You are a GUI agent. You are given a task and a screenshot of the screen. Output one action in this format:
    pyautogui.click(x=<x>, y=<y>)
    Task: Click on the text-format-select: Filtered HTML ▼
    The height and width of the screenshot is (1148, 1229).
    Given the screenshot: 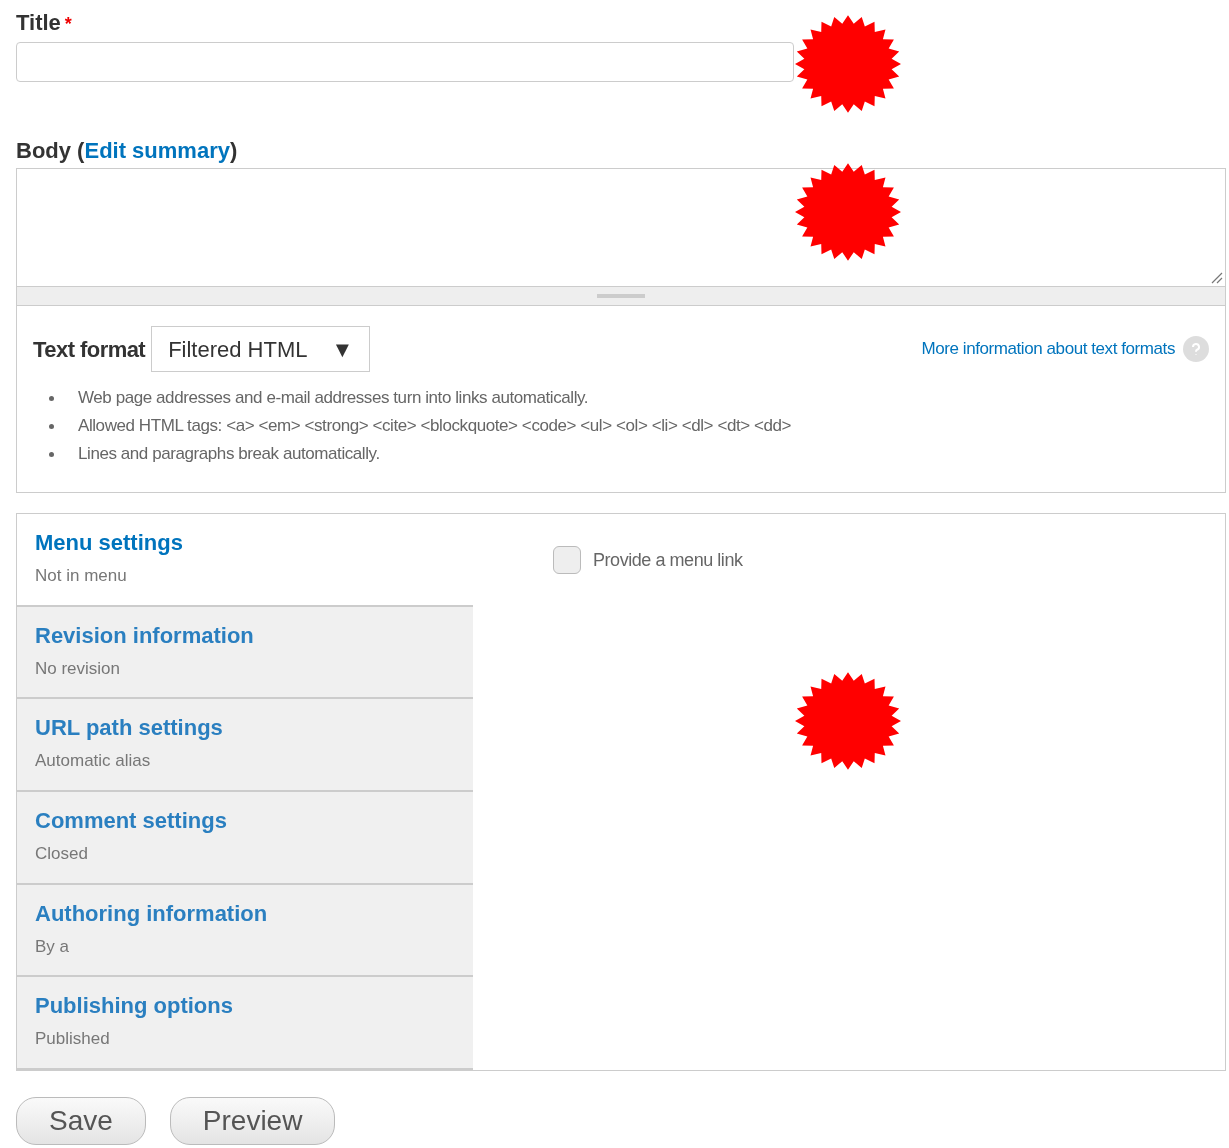 What is the action you would take?
    pyautogui.click(x=261, y=349)
    